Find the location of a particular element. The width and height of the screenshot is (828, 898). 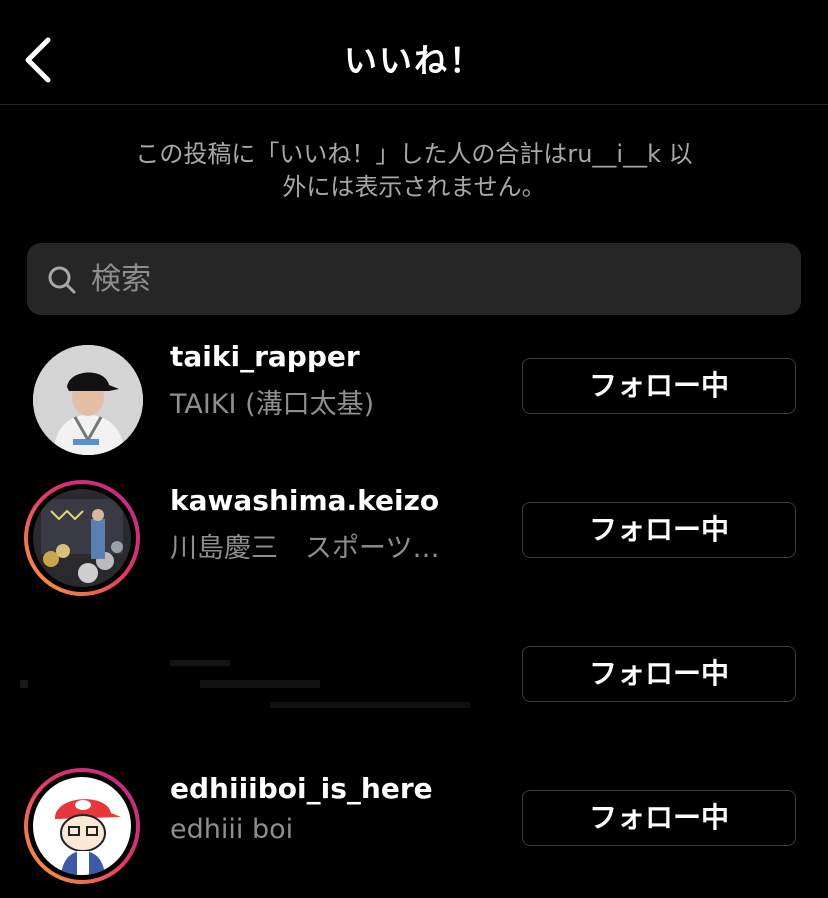

avatar is located at coordinates (88, 400).